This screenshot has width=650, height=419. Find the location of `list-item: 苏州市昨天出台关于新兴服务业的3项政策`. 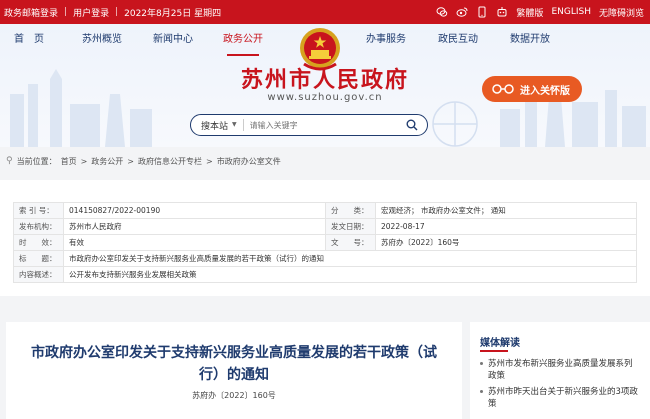

list-item: 苏州市昨天出台关于新兴服务业的3项政策 is located at coordinates (560, 398).